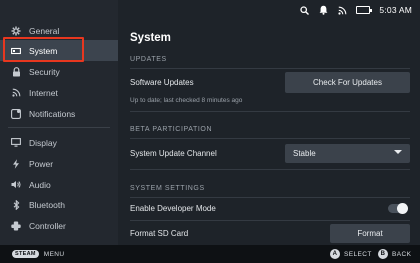 The image size is (420, 263). Describe the element at coordinates (173, 153) in the screenshot. I see `system-update-channel-label: System Update Channel` at that location.